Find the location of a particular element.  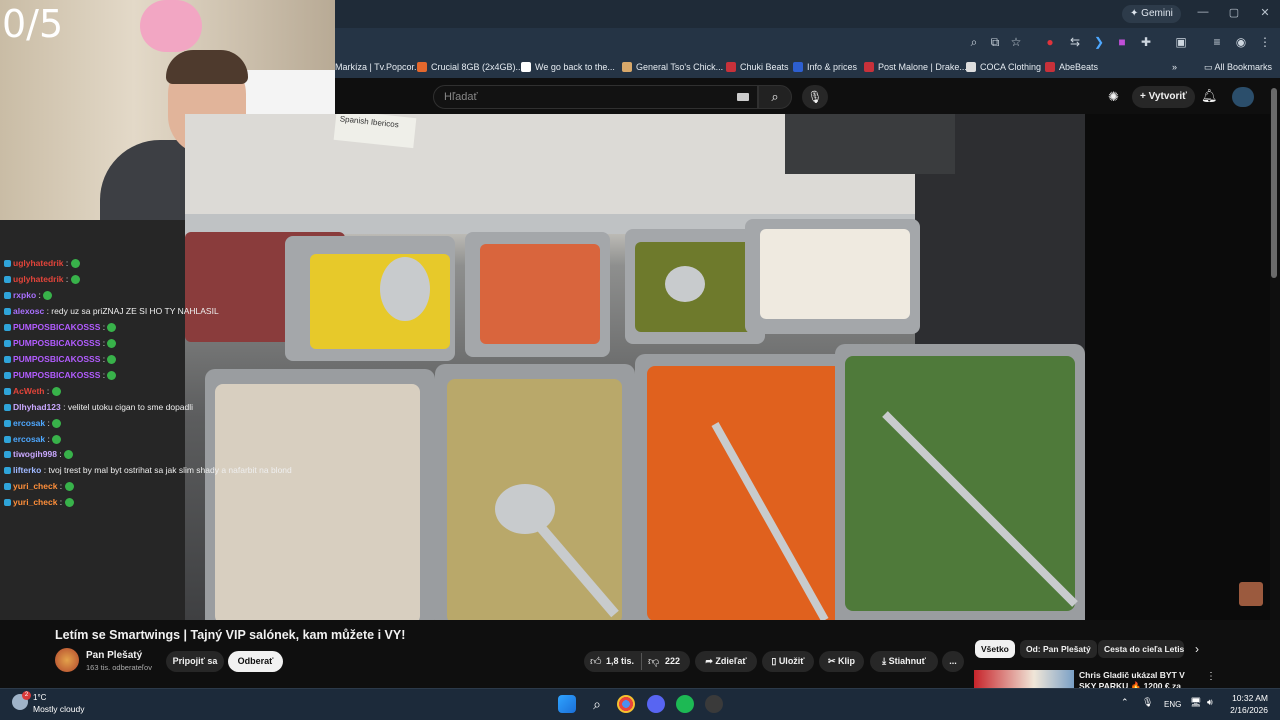

clock-date: 2/16/2026 is located at coordinates (1247, 710).